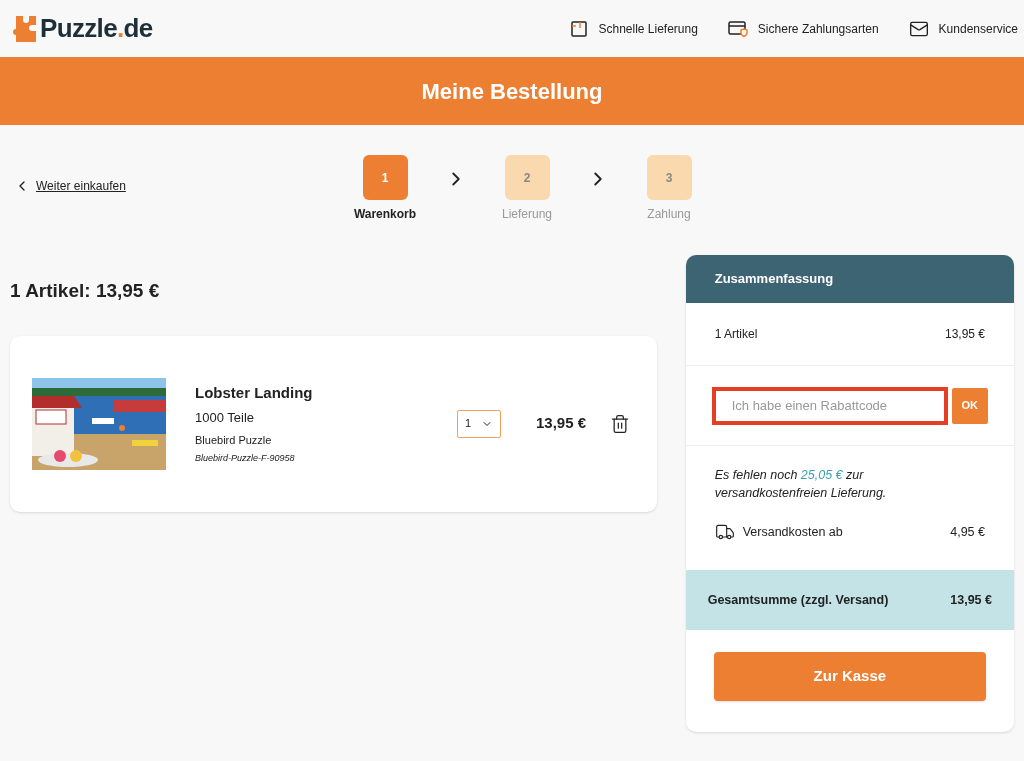  What do you see at coordinates (479, 423) in the screenshot?
I see `quantity-select: 1` at bounding box center [479, 423].